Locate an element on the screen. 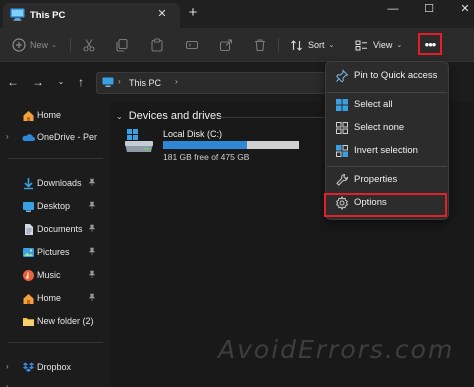 The width and height of the screenshot is (474, 387). address-bar: › This PC › is located at coordinates (213, 83).